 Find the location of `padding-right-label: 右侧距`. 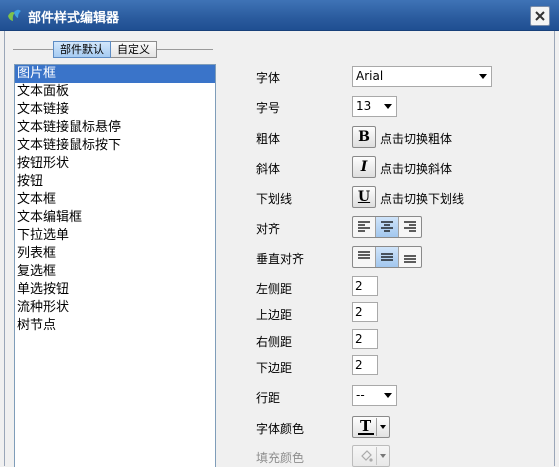

padding-right-label: 右侧距 is located at coordinates (274, 342).